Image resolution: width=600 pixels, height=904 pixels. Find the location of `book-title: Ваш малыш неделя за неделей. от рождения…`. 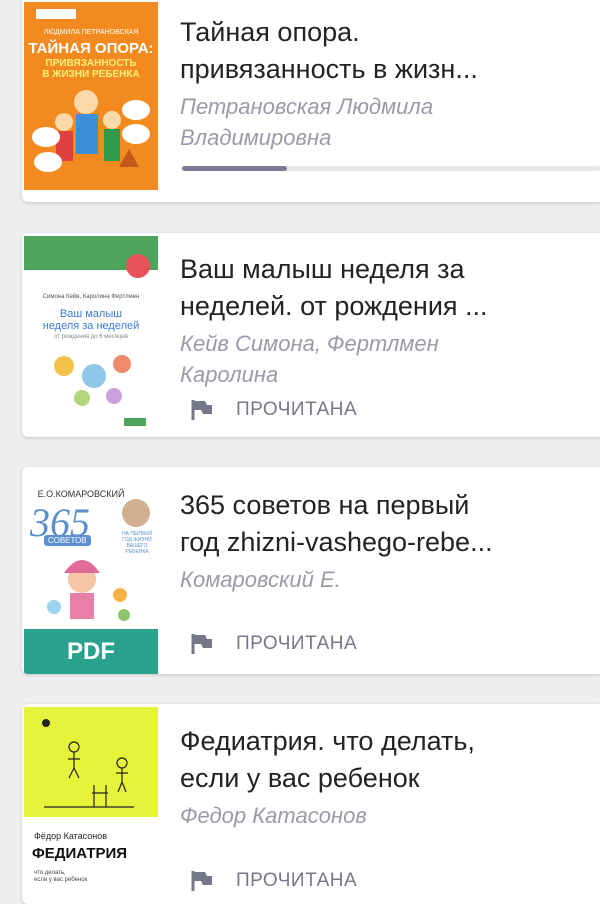

book-title: Ваш малыш неделя за неделей. от рождения… is located at coordinates (334, 287).